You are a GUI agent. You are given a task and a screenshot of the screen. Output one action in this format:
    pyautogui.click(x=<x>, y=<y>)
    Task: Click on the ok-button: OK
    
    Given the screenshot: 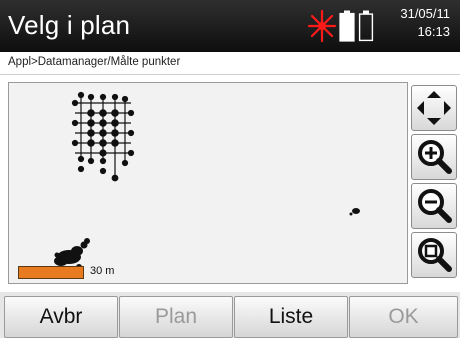 What is the action you would take?
    pyautogui.click(x=403, y=317)
    